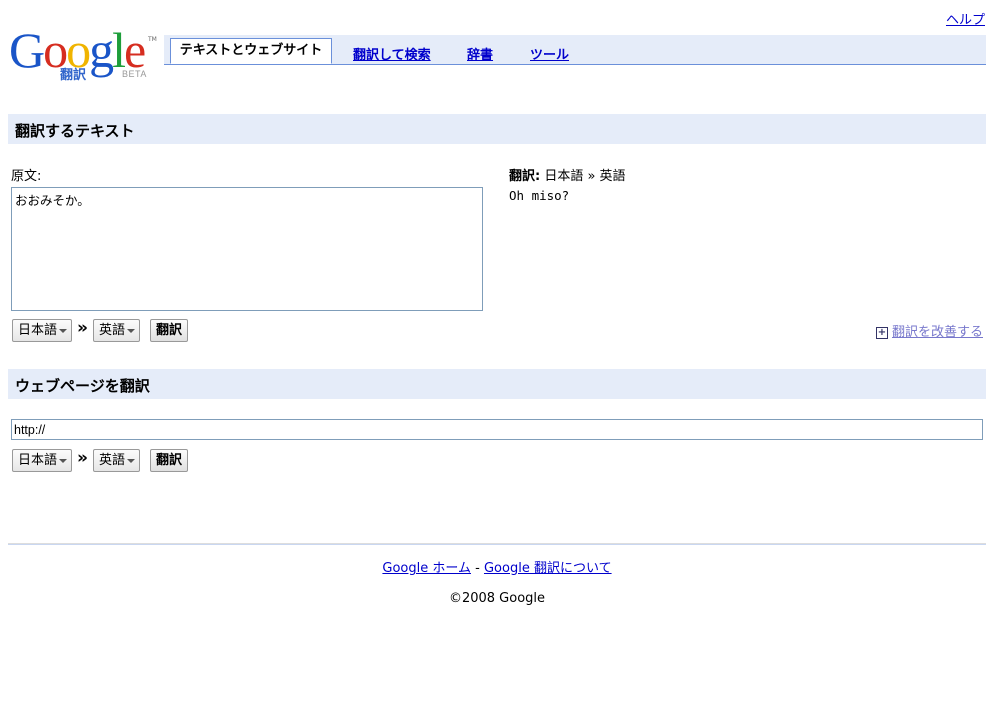  I want to click on footer-divider, so click(497, 544).